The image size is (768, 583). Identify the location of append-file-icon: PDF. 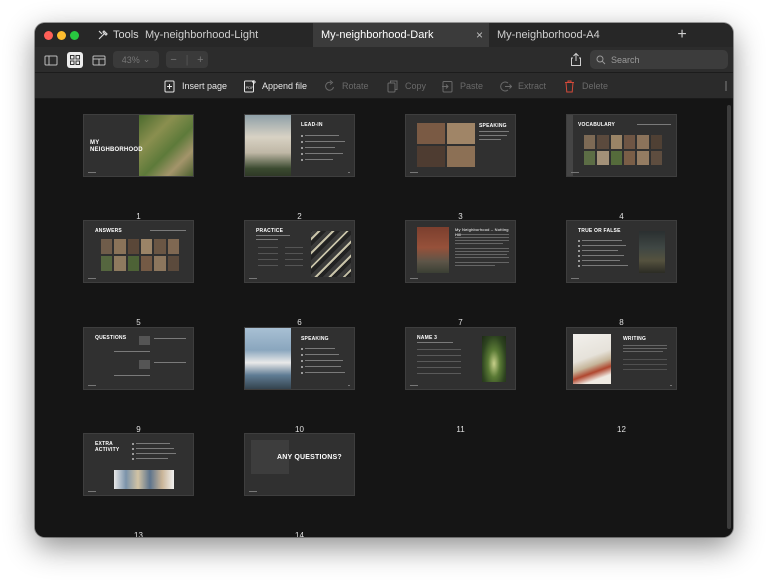
(250, 86).